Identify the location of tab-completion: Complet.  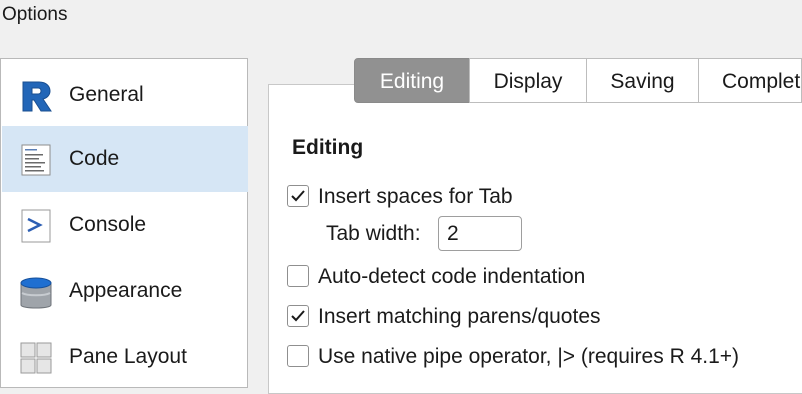
(750, 80).